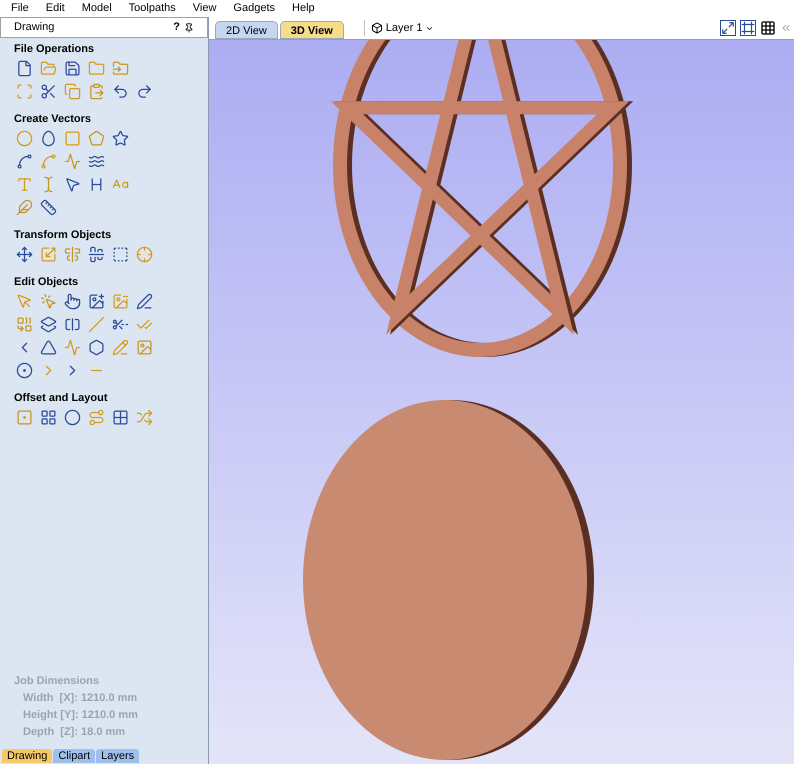 The image size is (794, 764). I want to click on section-heading: Edit Objects, so click(47, 282).